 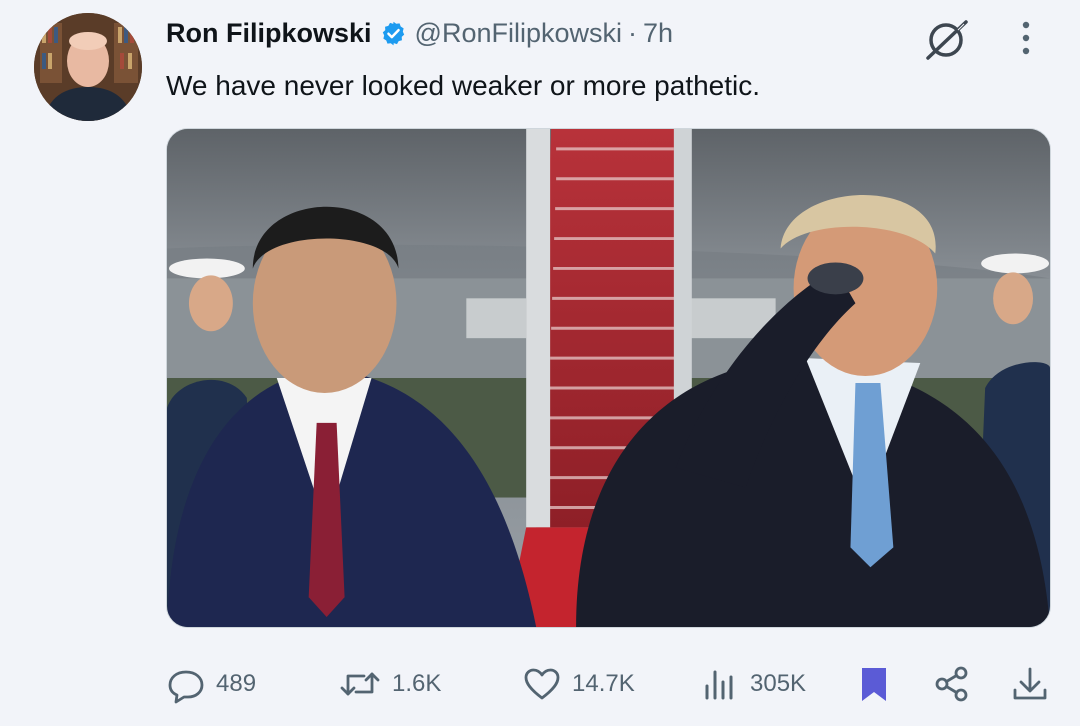 I want to click on reply-button: 489, so click(x=211, y=684).